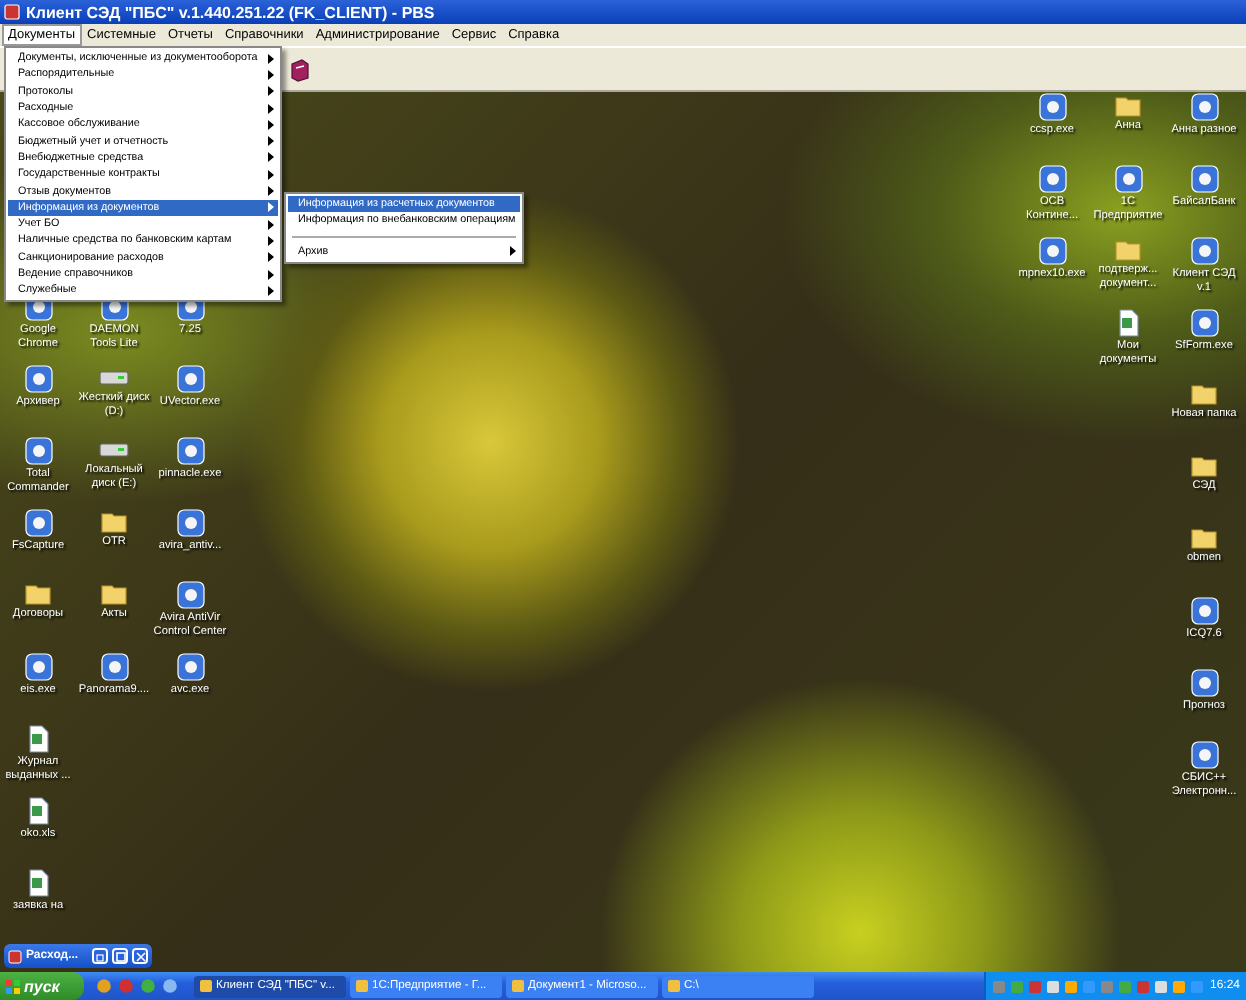 The width and height of the screenshot is (1246, 1000). What do you see at coordinates (300, 69) in the screenshot?
I see `book-icon` at bounding box center [300, 69].